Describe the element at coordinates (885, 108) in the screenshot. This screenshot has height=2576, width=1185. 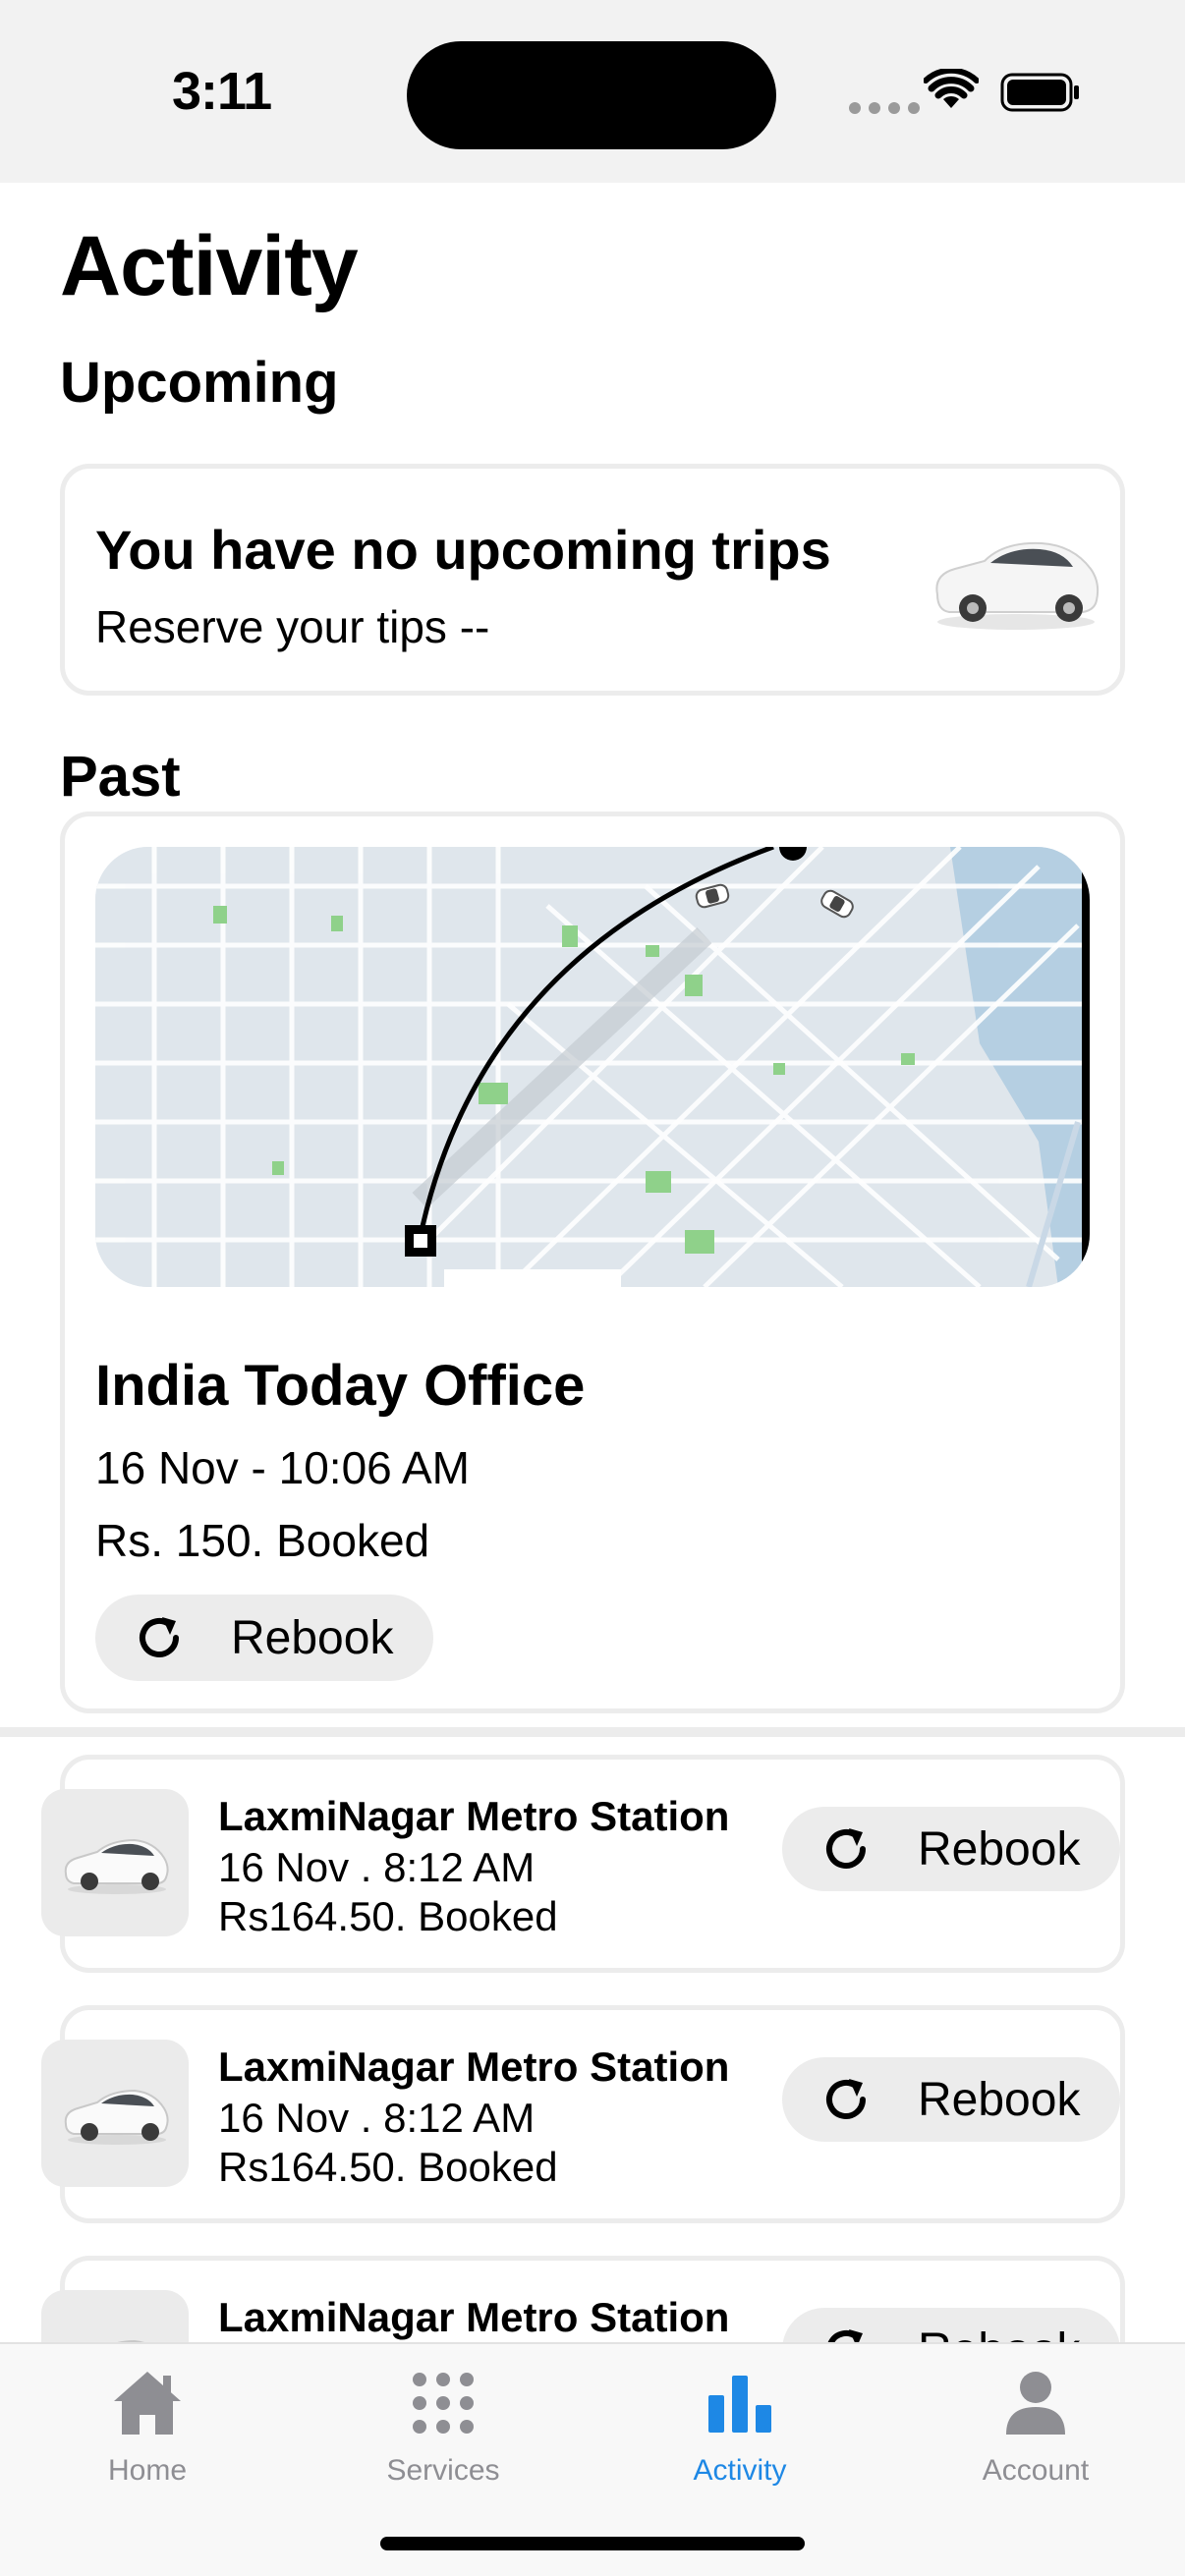
I see `cellular-signal-icon` at that location.